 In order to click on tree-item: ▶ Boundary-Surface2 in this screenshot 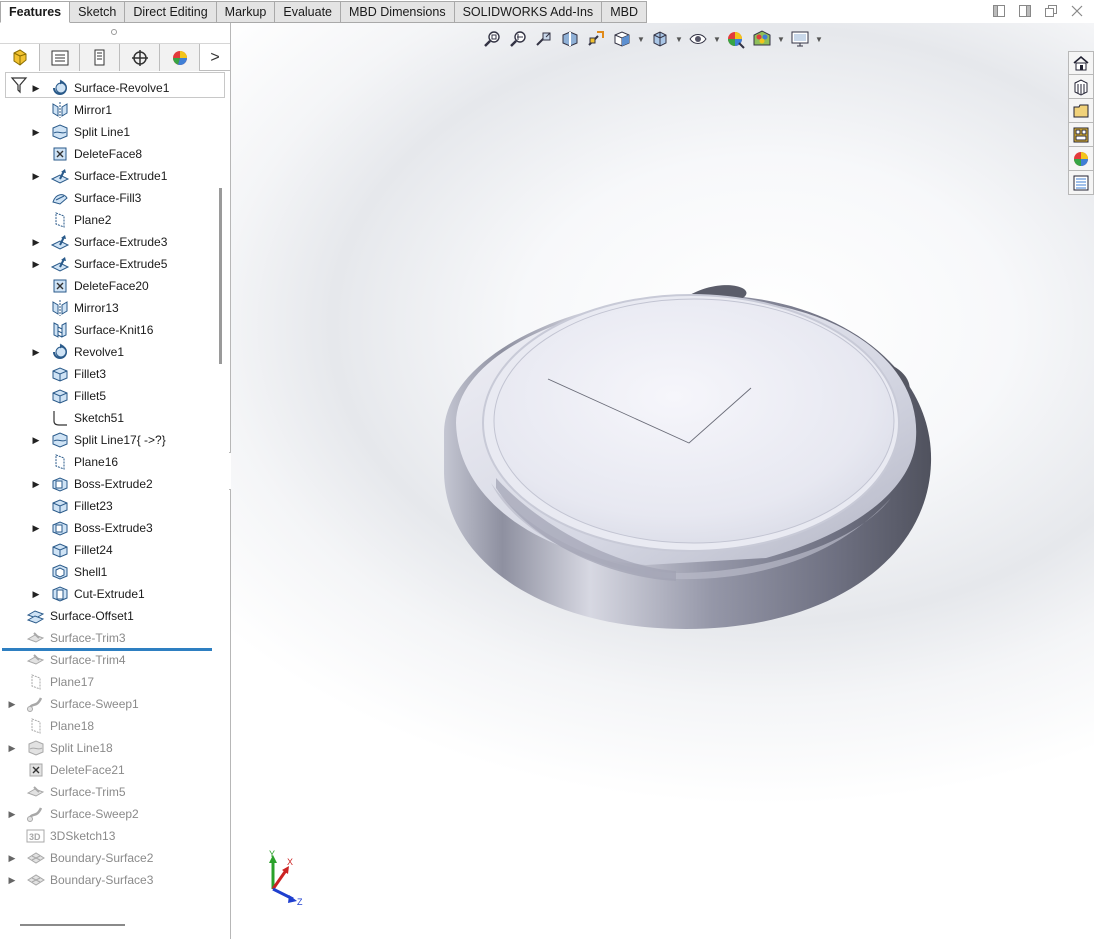, I will do `click(106, 858)`.